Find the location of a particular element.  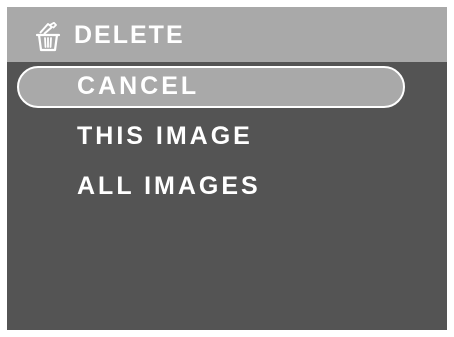

menu-item-all-images: ALL IMAGES is located at coordinates (211, 187).